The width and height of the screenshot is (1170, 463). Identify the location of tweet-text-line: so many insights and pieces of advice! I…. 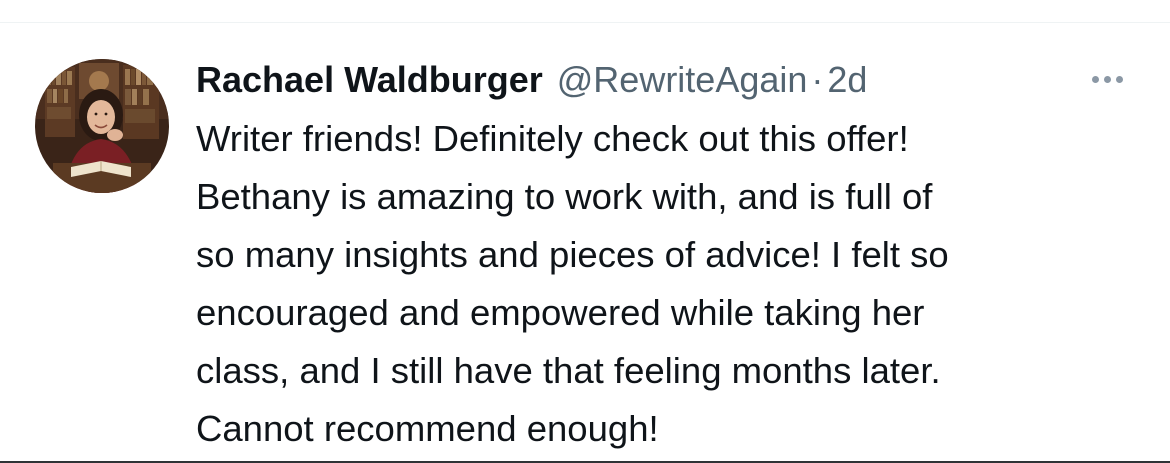
(572, 254).